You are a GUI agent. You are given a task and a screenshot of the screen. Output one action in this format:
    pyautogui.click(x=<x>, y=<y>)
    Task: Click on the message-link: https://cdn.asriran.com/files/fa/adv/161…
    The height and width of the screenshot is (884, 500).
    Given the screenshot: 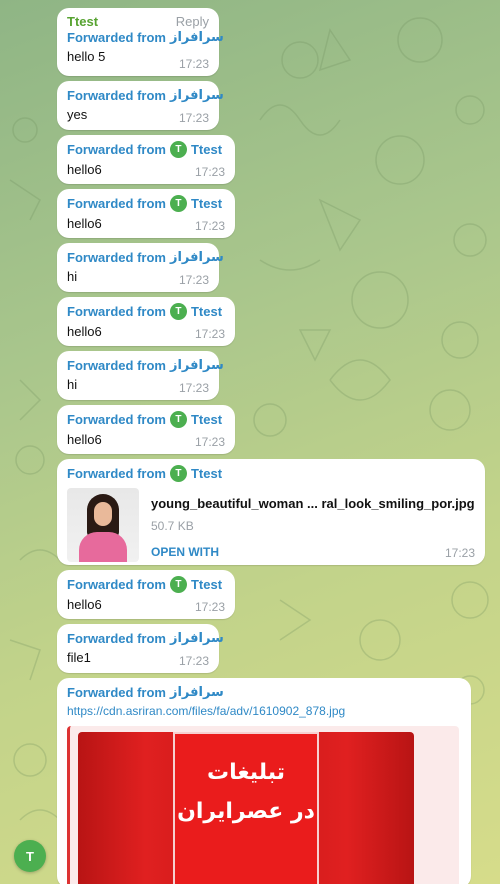 What is the action you would take?
    pyautogui.click(x=264, y=711)
    